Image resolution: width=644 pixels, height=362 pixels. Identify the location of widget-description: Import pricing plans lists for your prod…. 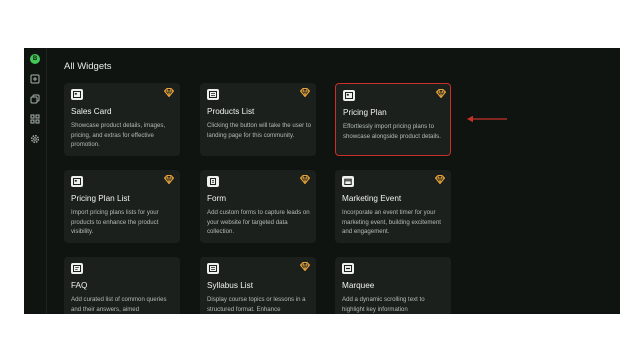
(115, 222).